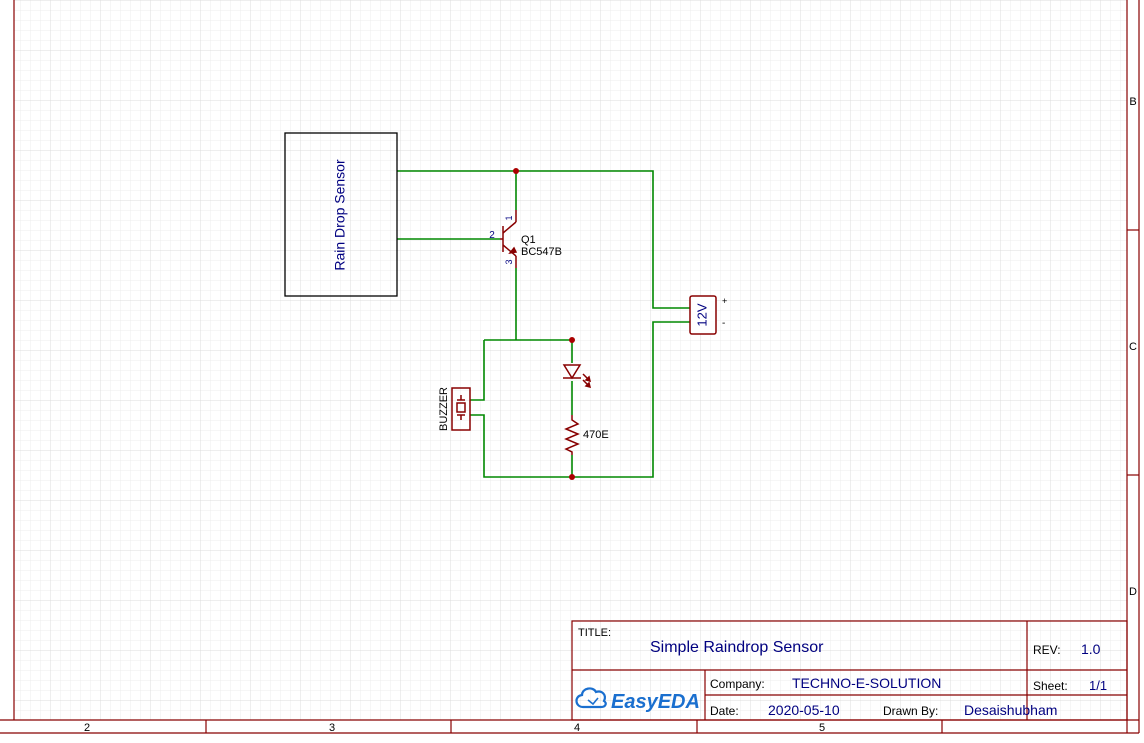  What do you see at coordinates (509, 217) in the screenshot?
I see `pin-1-label: 1` at bounding box center [509, 217].